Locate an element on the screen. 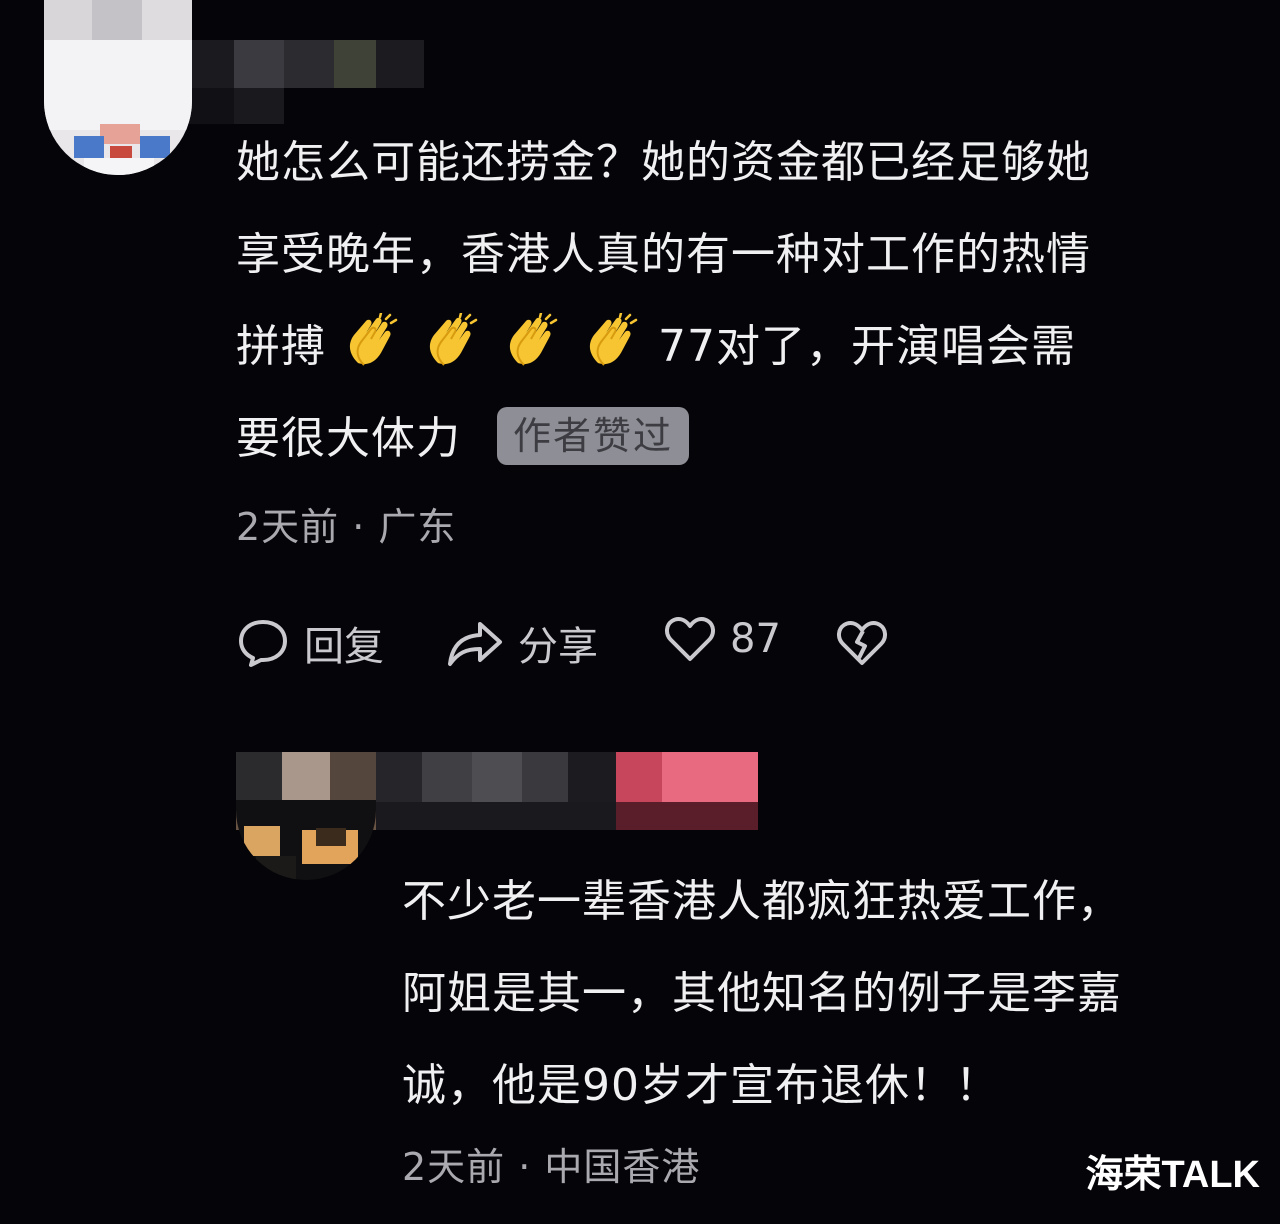  broken-heart-icon is located at coordinates (862, 643).